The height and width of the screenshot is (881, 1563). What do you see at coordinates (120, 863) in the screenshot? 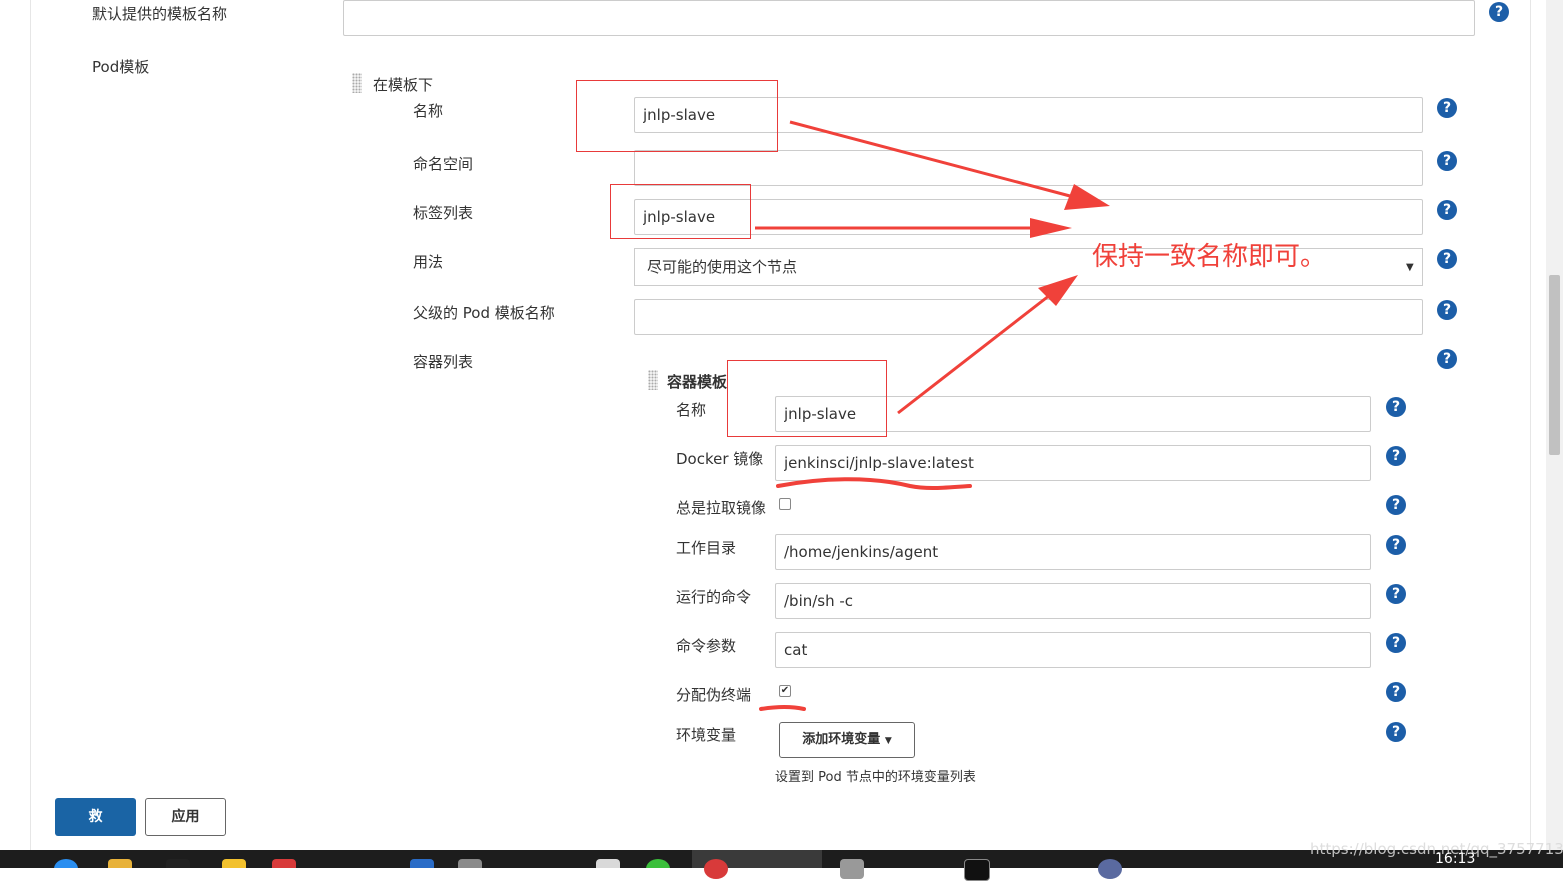
I see `folder-icon` at bounding box center [120, 863].